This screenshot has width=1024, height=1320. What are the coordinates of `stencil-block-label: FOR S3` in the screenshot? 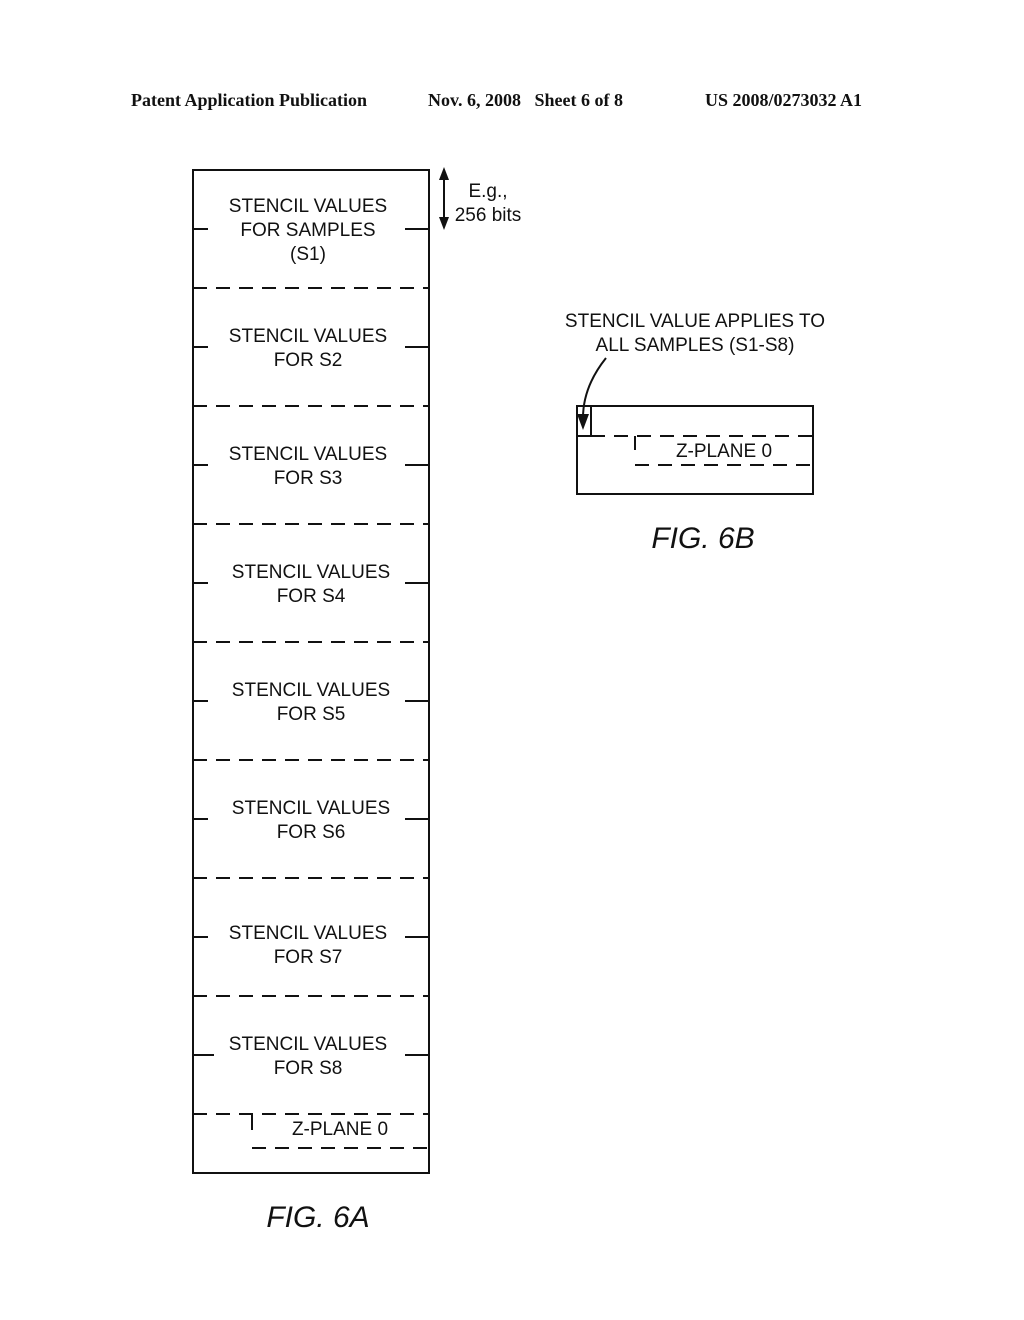 It's located at (308, 478).